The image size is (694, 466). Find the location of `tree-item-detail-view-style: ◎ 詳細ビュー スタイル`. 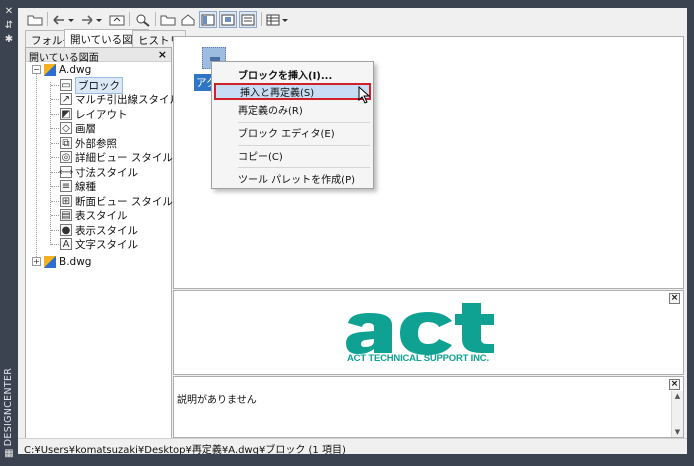

tree-item-detail-view-style: ◎ 詳細ビュー スタイル is located at coordinates (116, 157).